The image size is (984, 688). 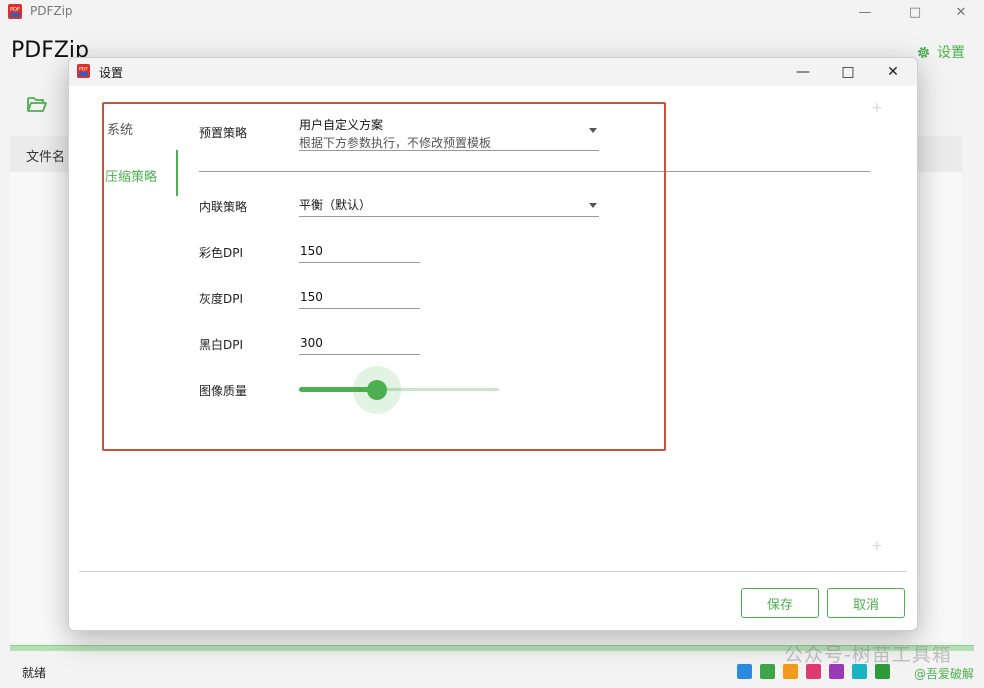 What do you see at coordinates (923, 52) in the screenshot?
I see `gear-icon` at bounding box center [923, 52].